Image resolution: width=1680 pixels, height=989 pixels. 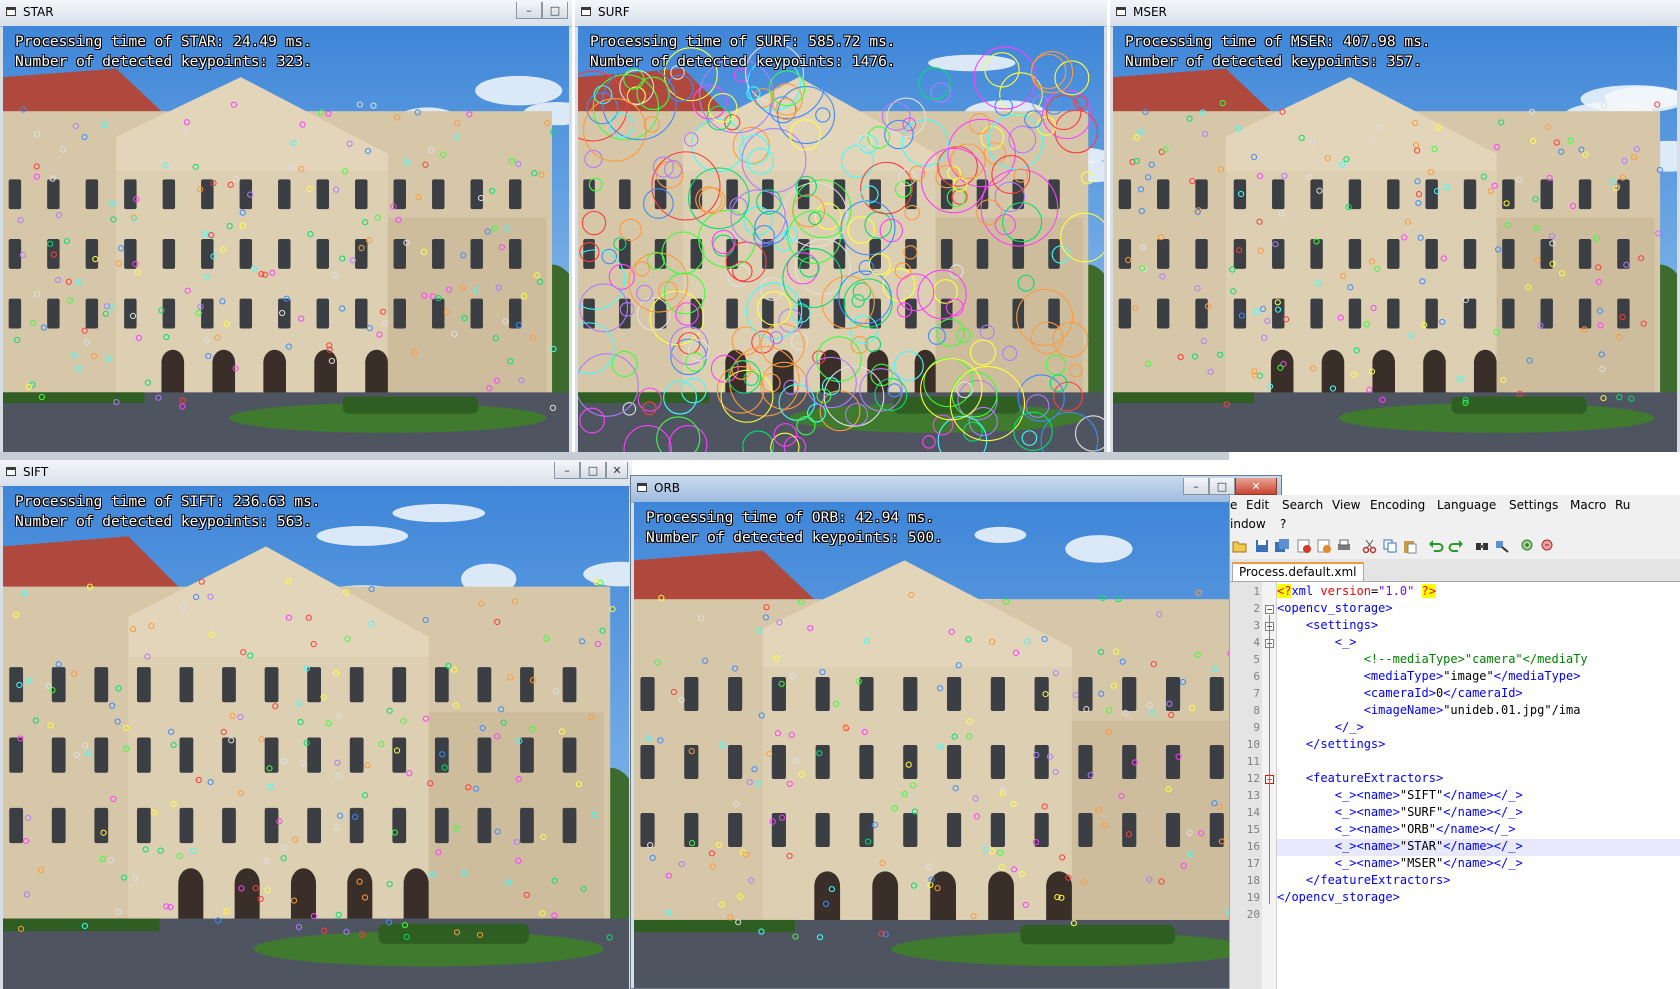 I want to click on replace-icon, so click(x=1502, y=546).